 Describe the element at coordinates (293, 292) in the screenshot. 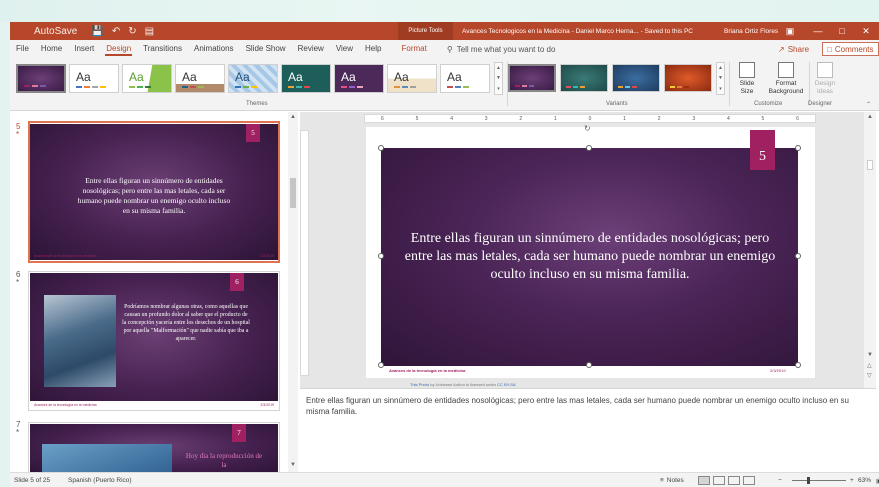

I see `thumbnails-scrollbar: ▲ ▼` at that location.